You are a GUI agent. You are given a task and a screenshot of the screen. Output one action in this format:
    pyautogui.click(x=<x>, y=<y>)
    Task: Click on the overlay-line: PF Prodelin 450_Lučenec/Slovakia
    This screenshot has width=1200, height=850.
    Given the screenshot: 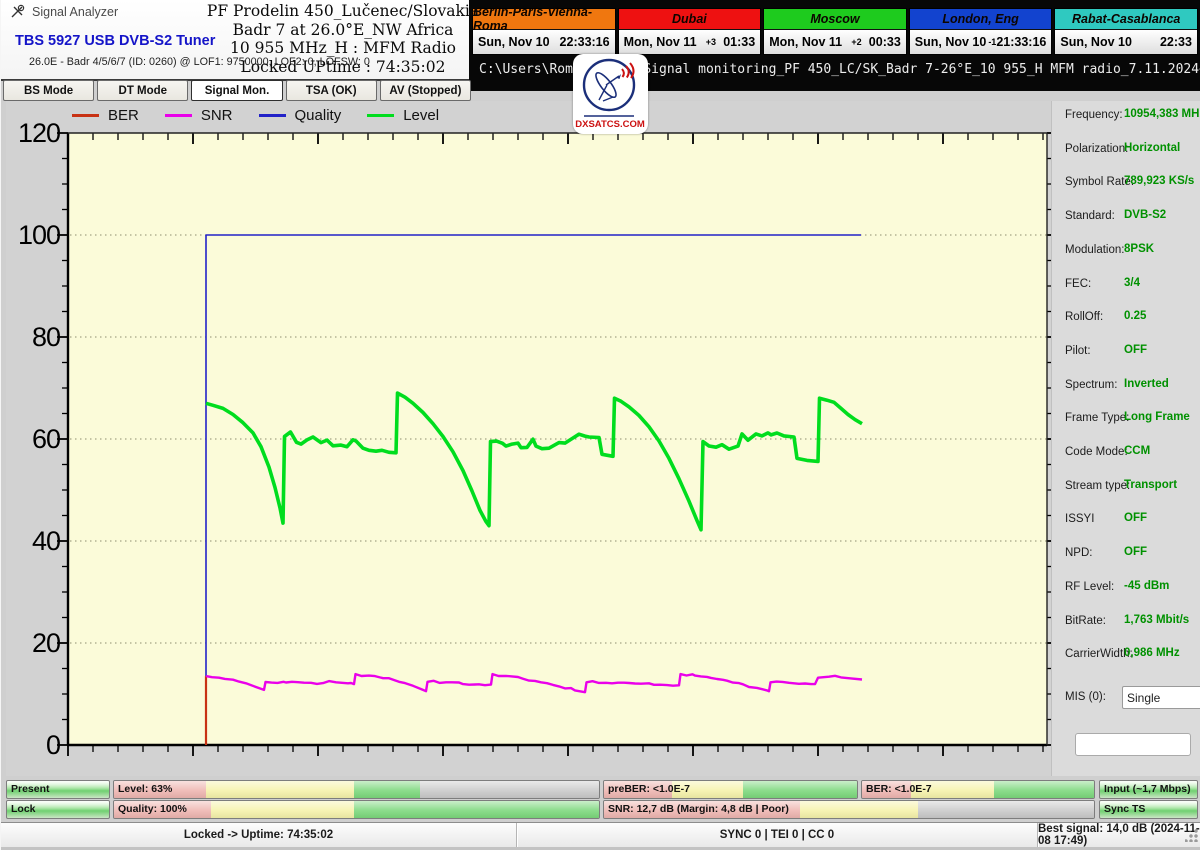 What is the action you would take?
    pyautogui.click(x=343, y=11)
    